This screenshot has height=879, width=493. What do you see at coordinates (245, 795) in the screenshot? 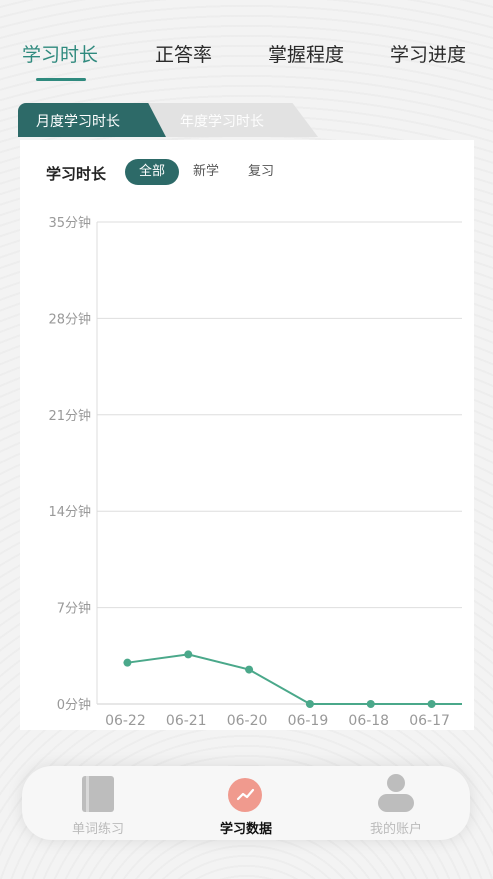
I see `chart-icon` at bounding box center [245, 795].